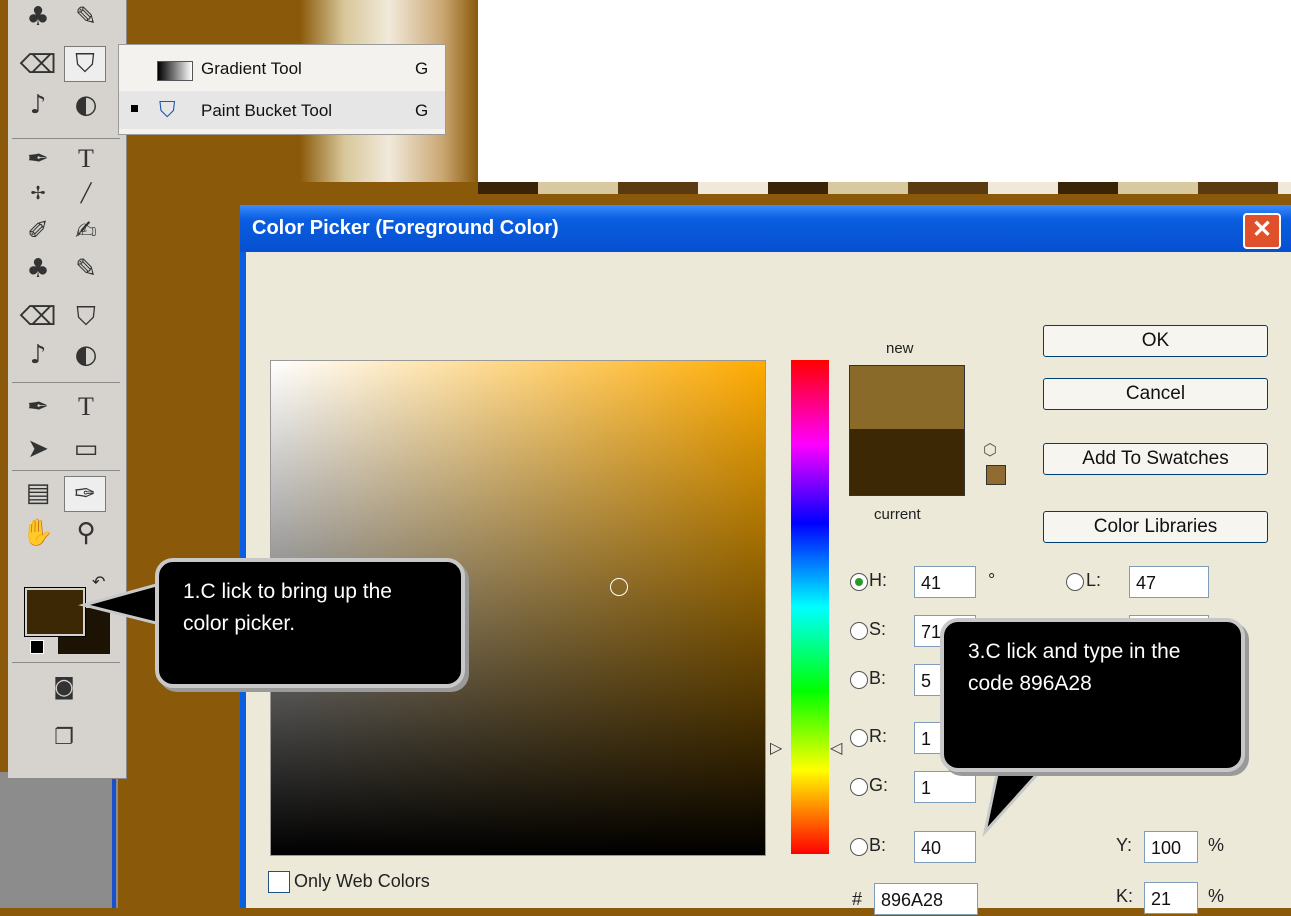  Describe the element at coordinates (120, 604) in the screenshot. I see `callout-1-pointer` at that location.